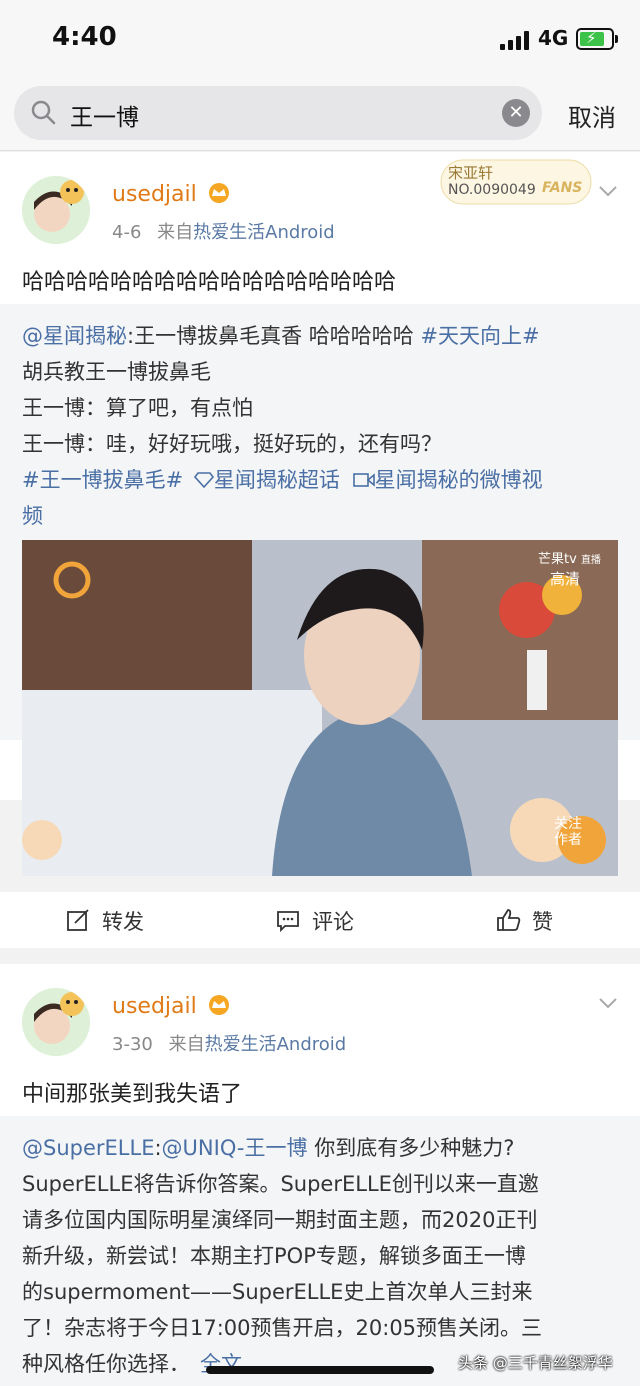 The image size is (640, 1386). I want to click on repost-line: 王一博：哇，好好玩哦，挺好玩的，还有吗？, so click(232, 444).